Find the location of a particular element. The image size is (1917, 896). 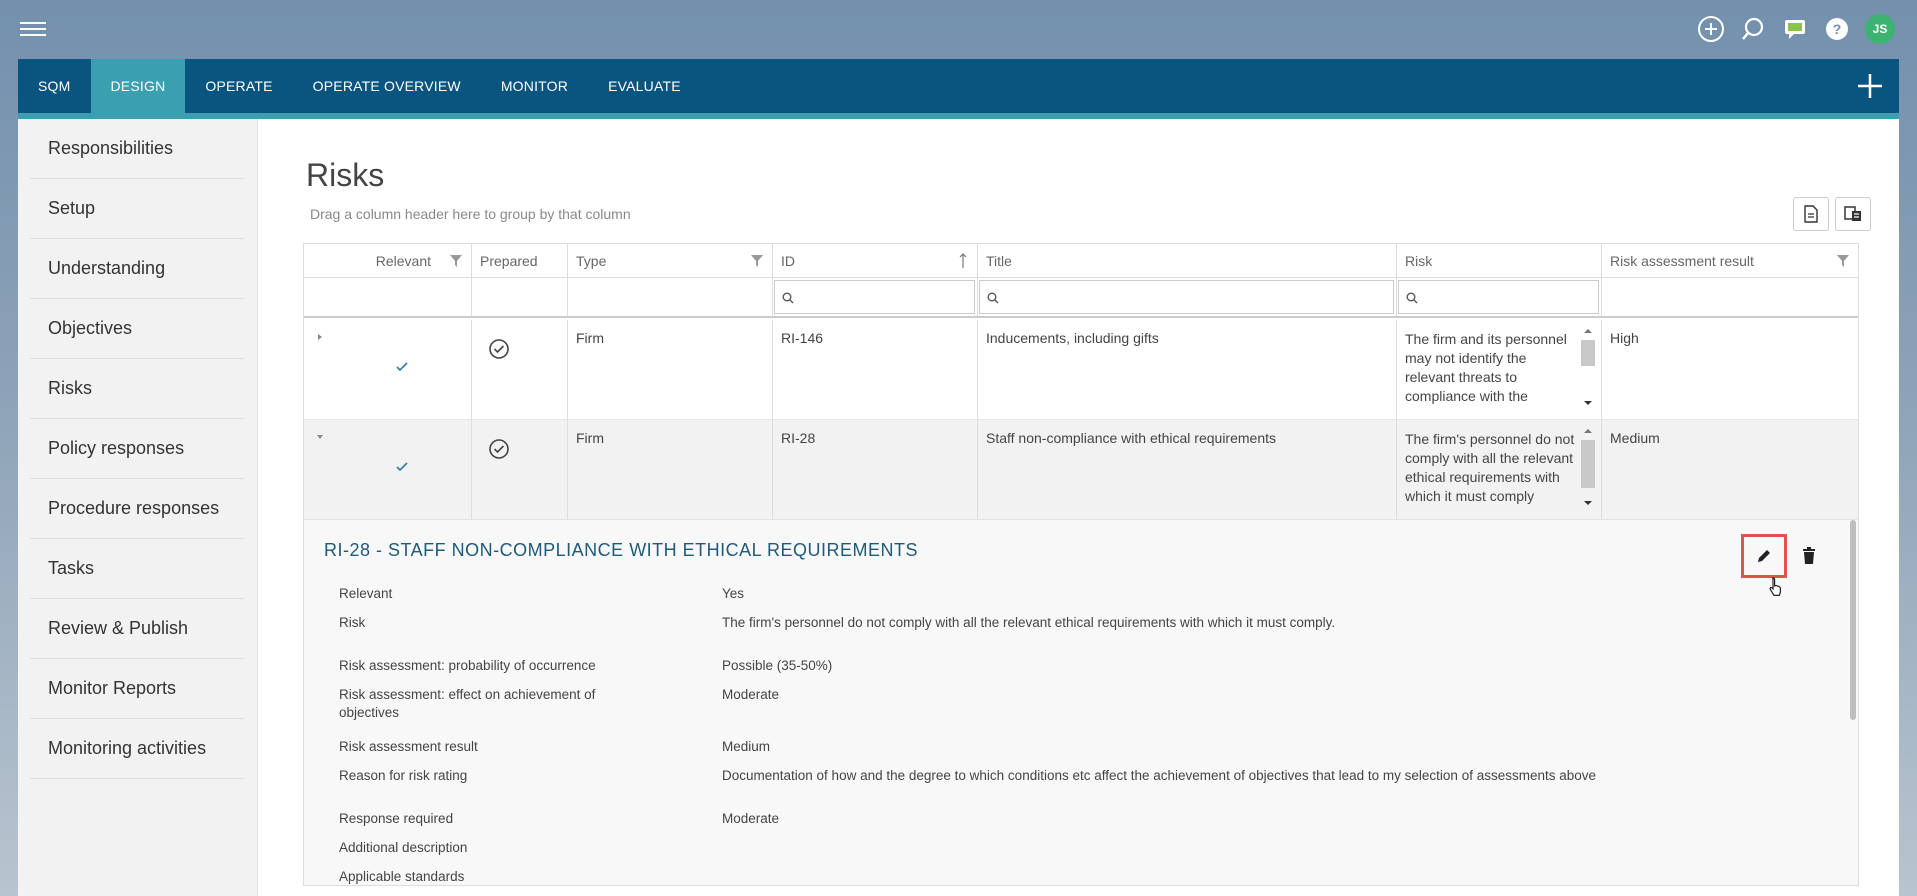

title-search-input is located at coordinates (1186, 297).